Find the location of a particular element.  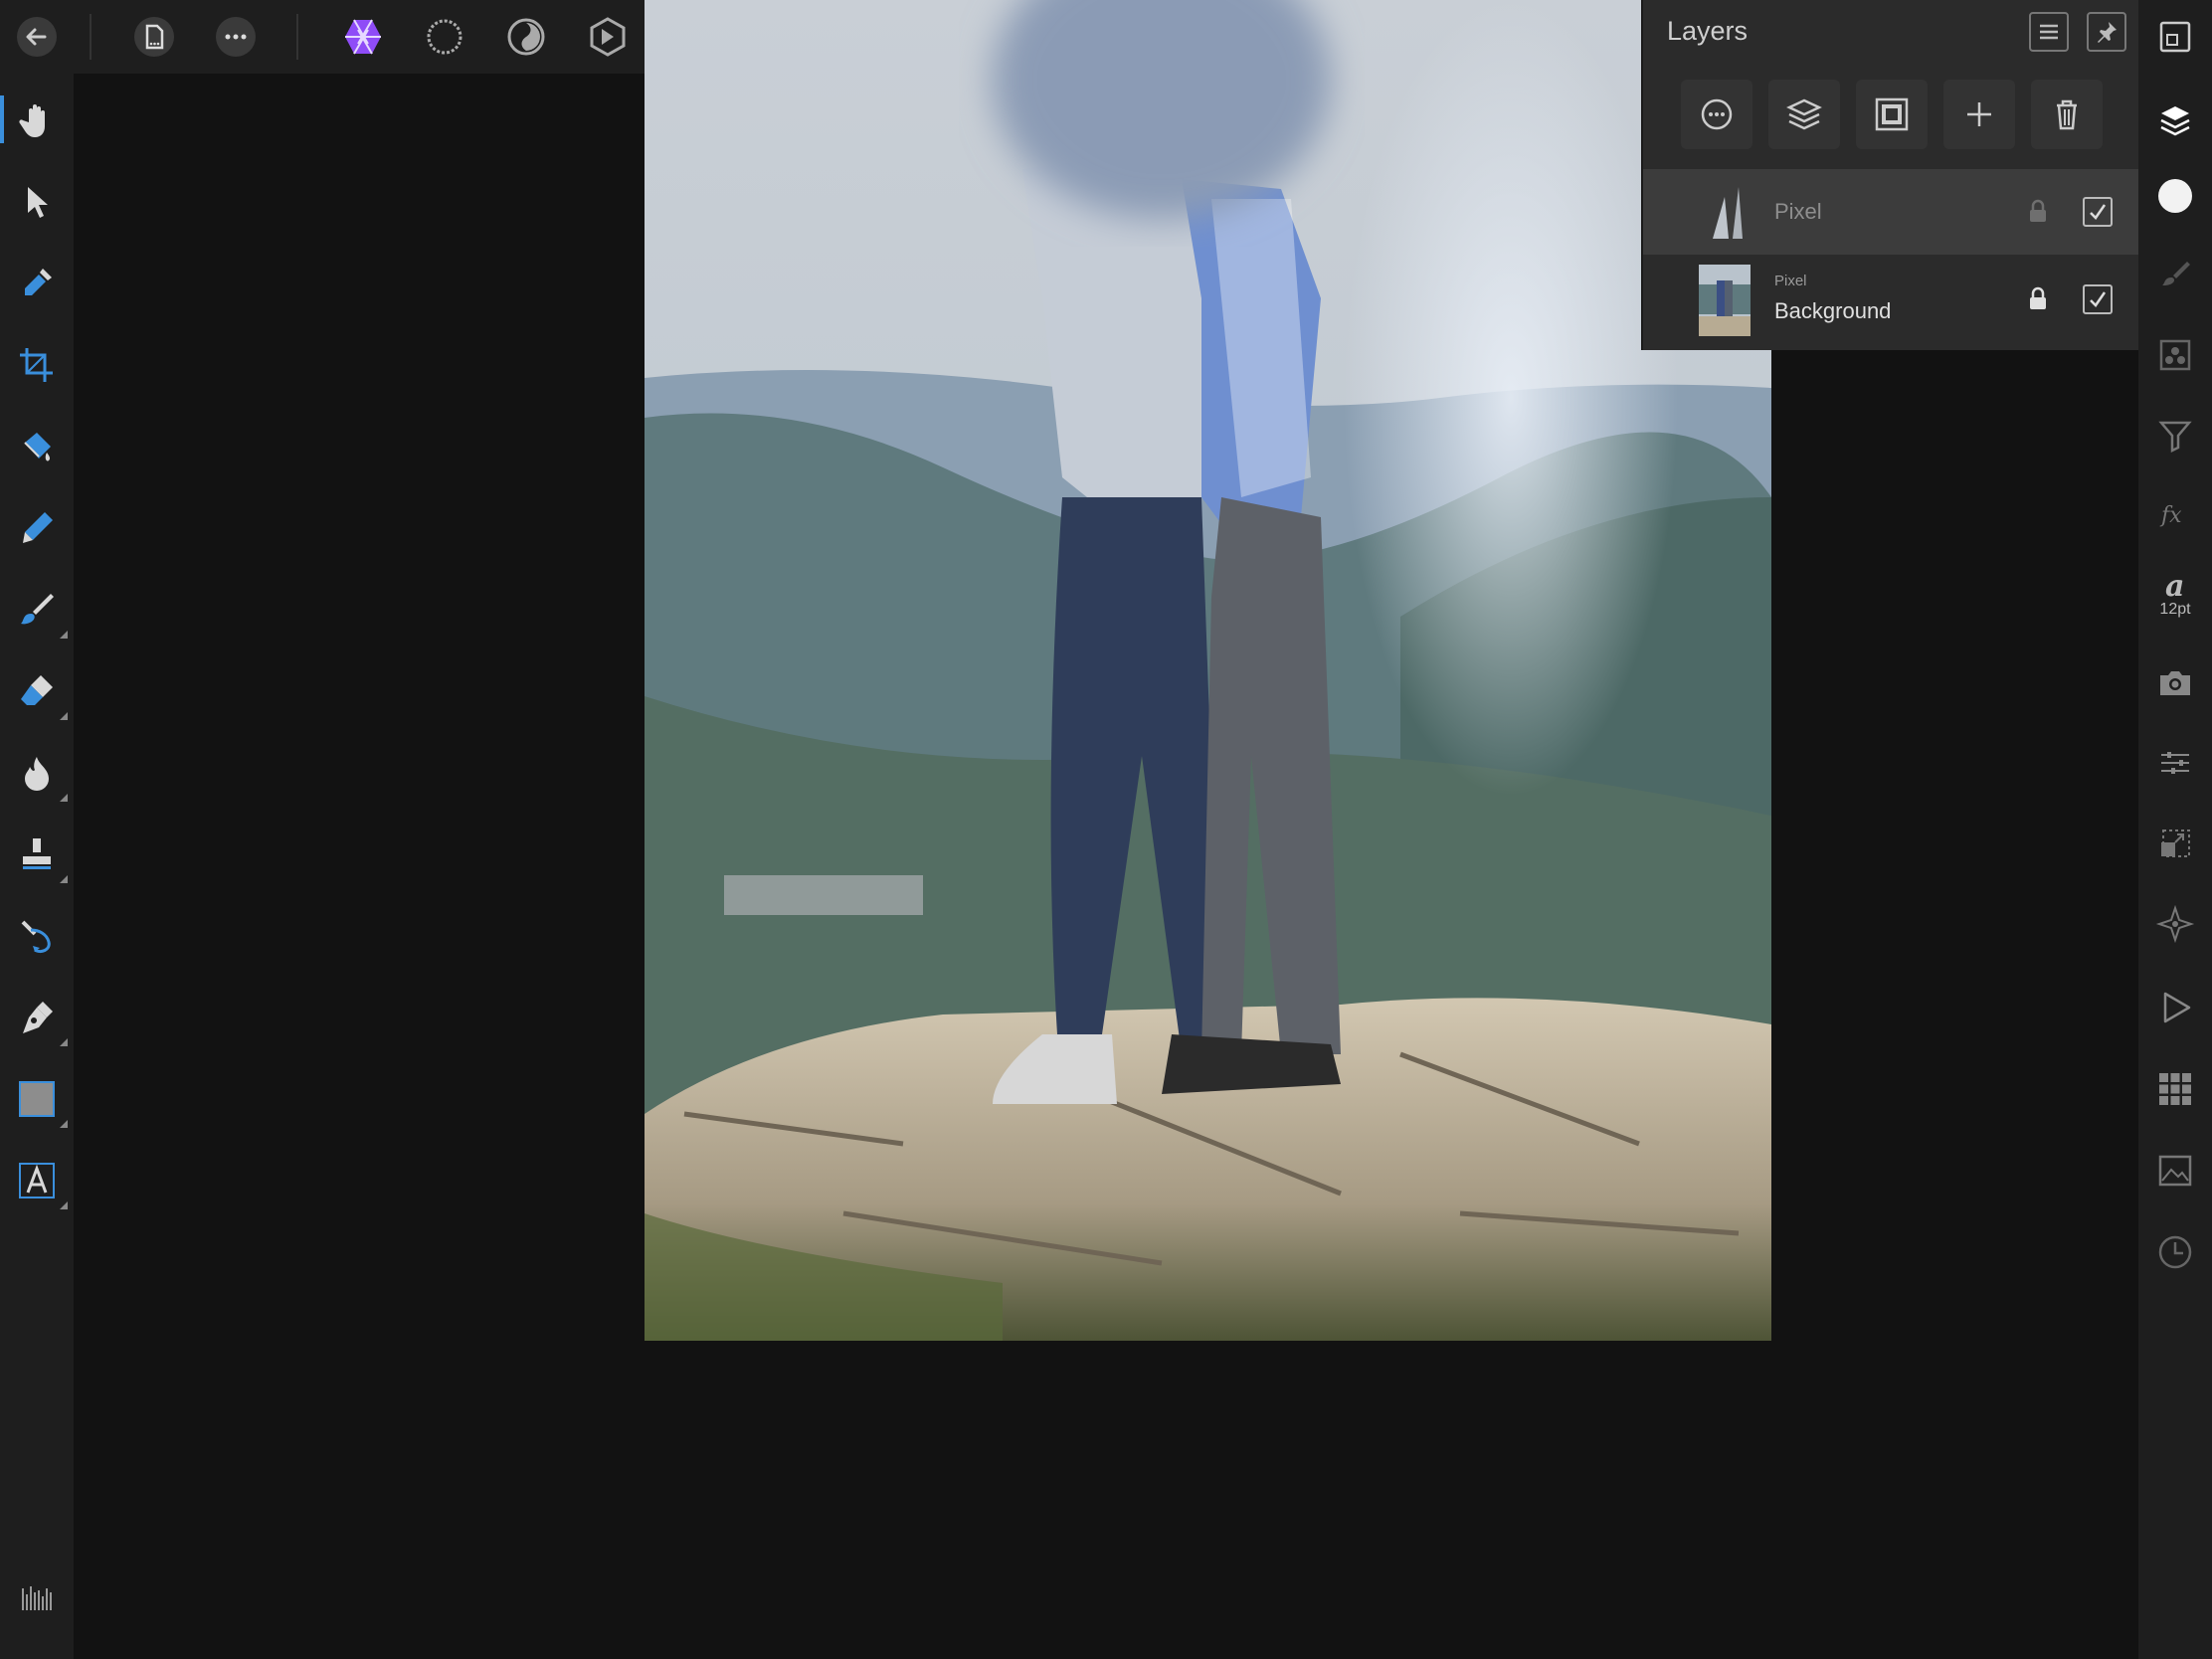

checkmark-icon is located at coordinates (2098, 299).